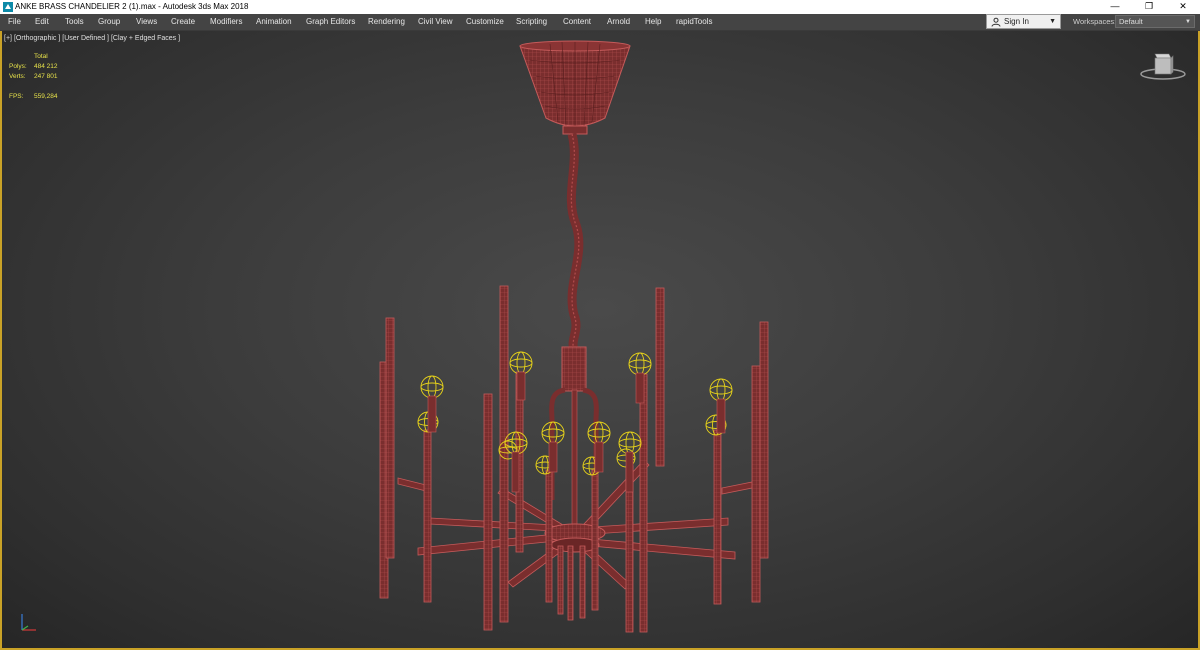 This screenshot has height=650, width=1200. What do you see at coordinates (653, 22) in the screenshot?
I see `menu-help: Help` at bounding box center [653, 22].